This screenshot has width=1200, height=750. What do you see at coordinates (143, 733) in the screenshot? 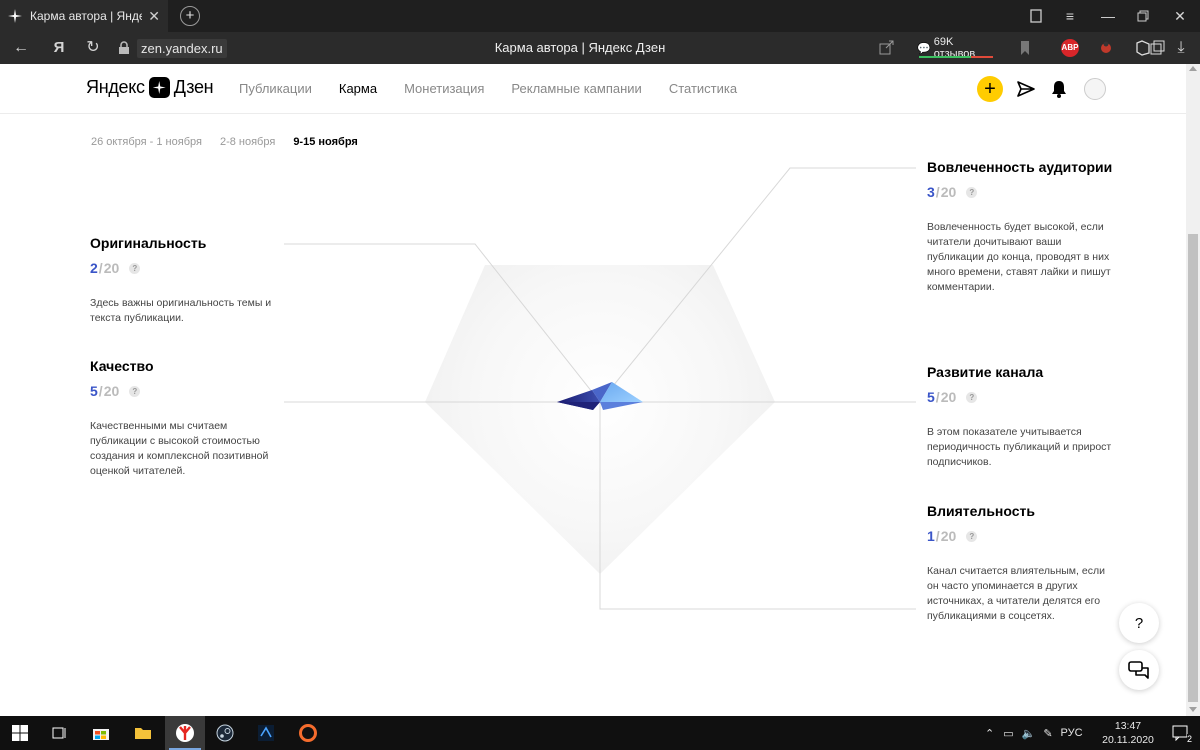
I see `file-explorer-icon` at bounding box center [143, 733].